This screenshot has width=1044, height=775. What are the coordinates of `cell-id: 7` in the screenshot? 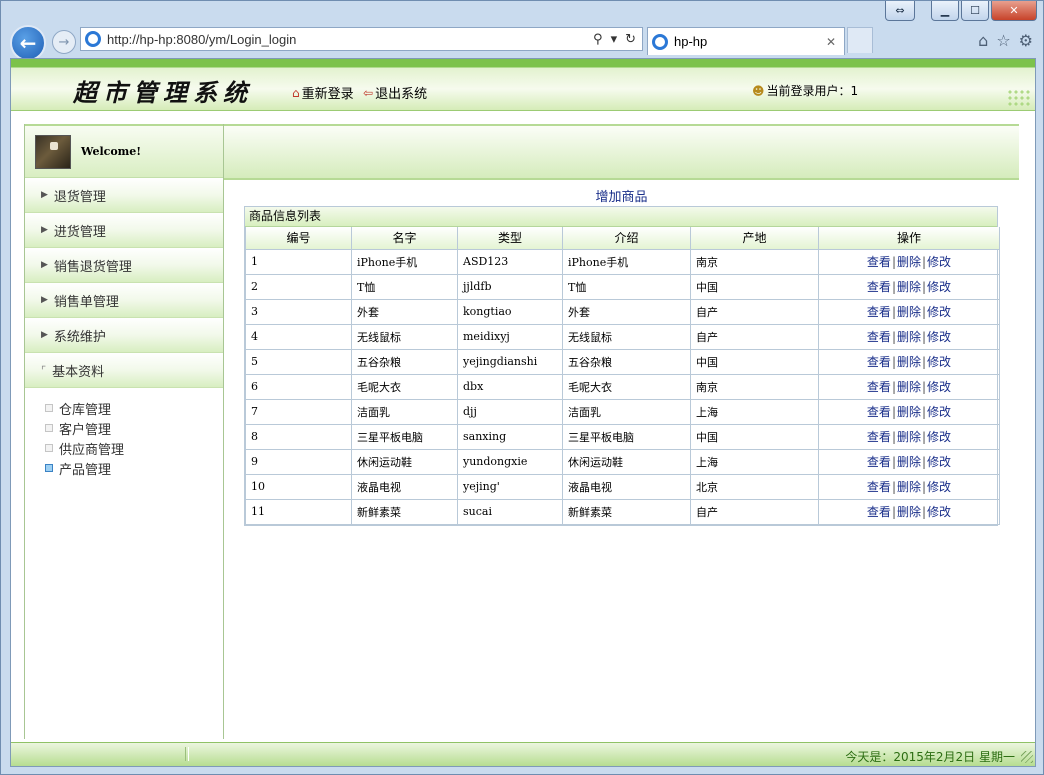 It's located at (298, 411).